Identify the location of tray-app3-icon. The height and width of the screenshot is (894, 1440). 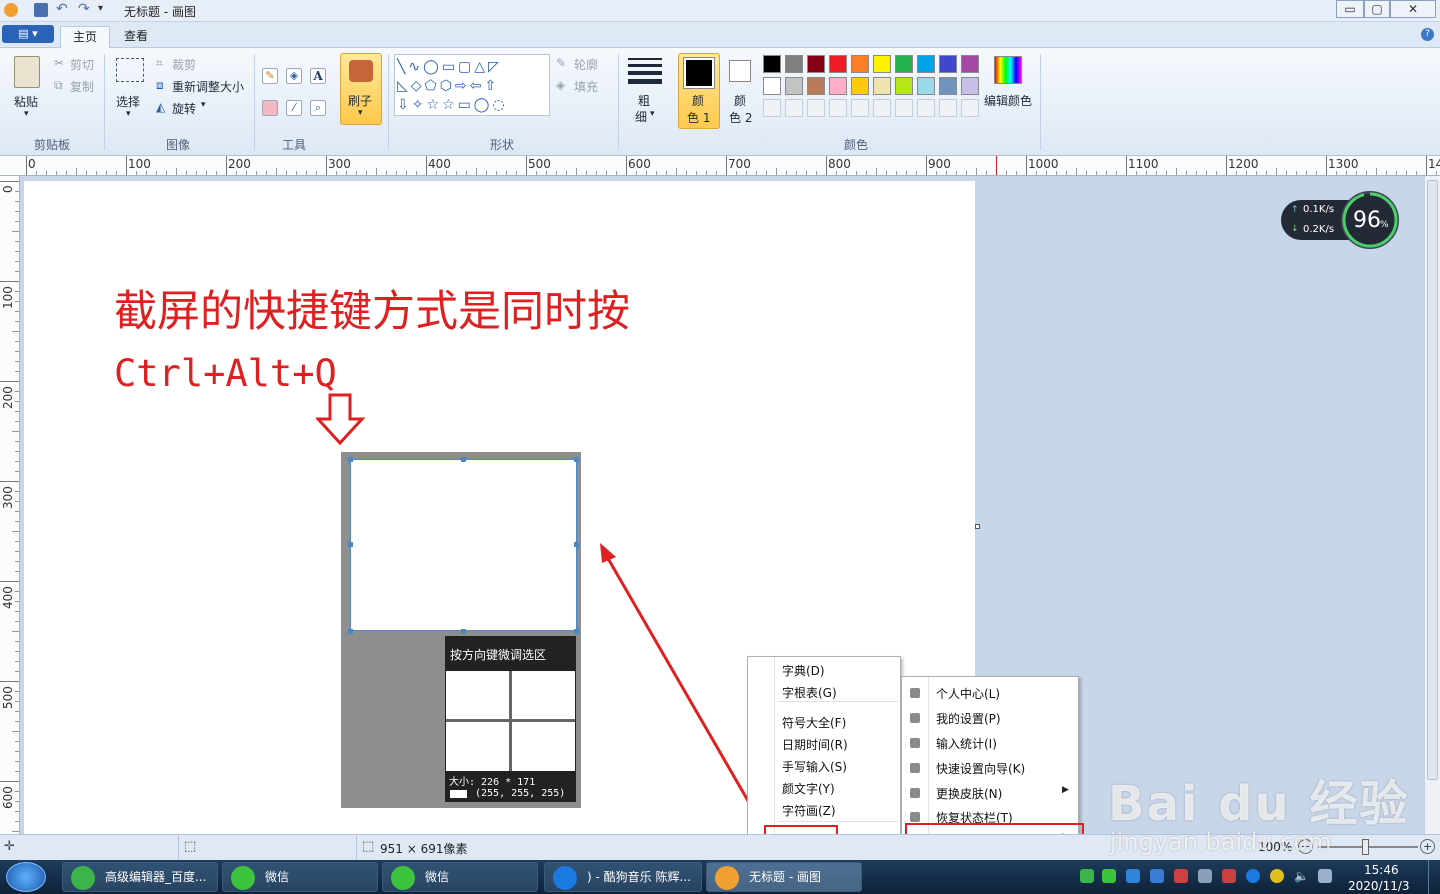
(1277, 876).